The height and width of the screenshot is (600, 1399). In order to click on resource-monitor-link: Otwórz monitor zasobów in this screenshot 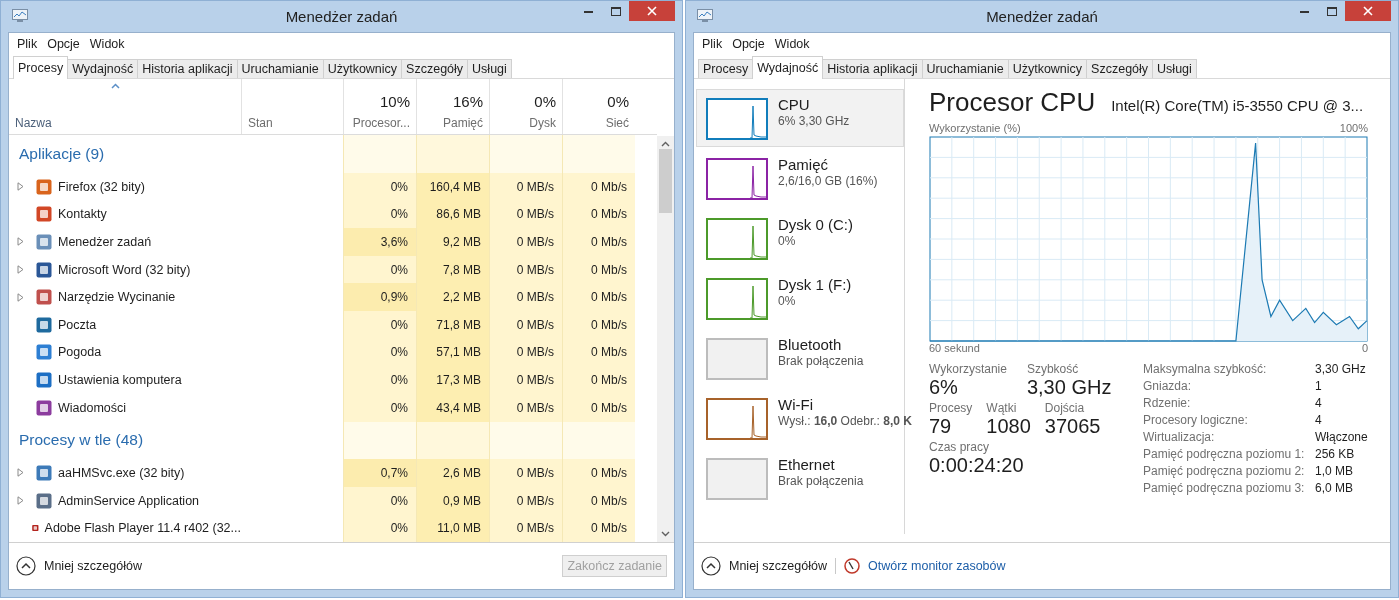, I will do `click(936, 566)`.